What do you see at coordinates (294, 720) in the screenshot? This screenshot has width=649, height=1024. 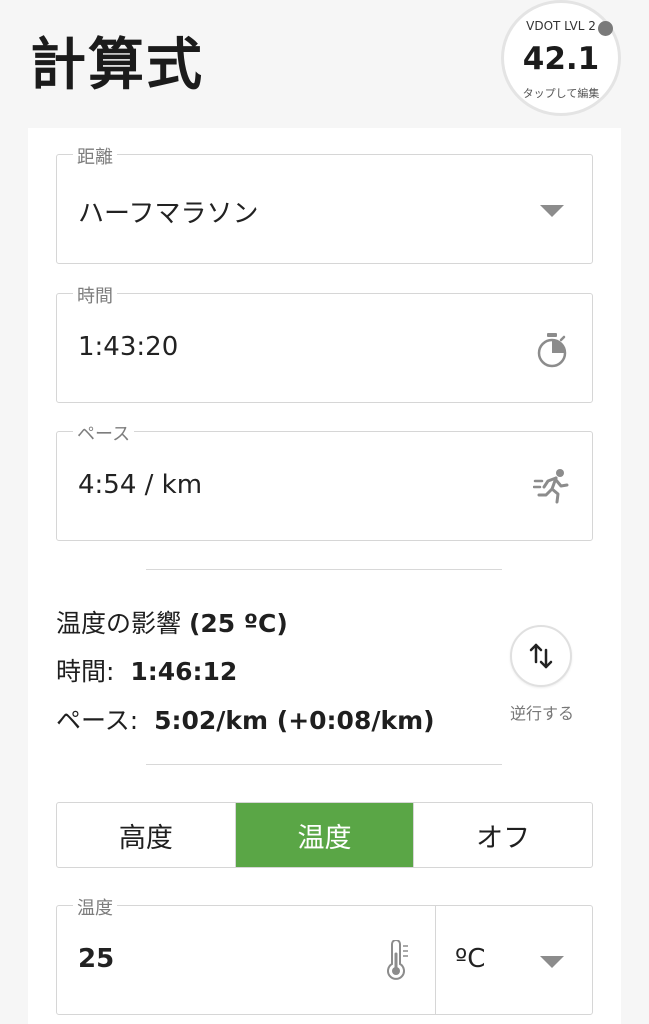 I see `effect-pace-value: 5:02/km (+0:08/km)` at bounding box center [294, 720].